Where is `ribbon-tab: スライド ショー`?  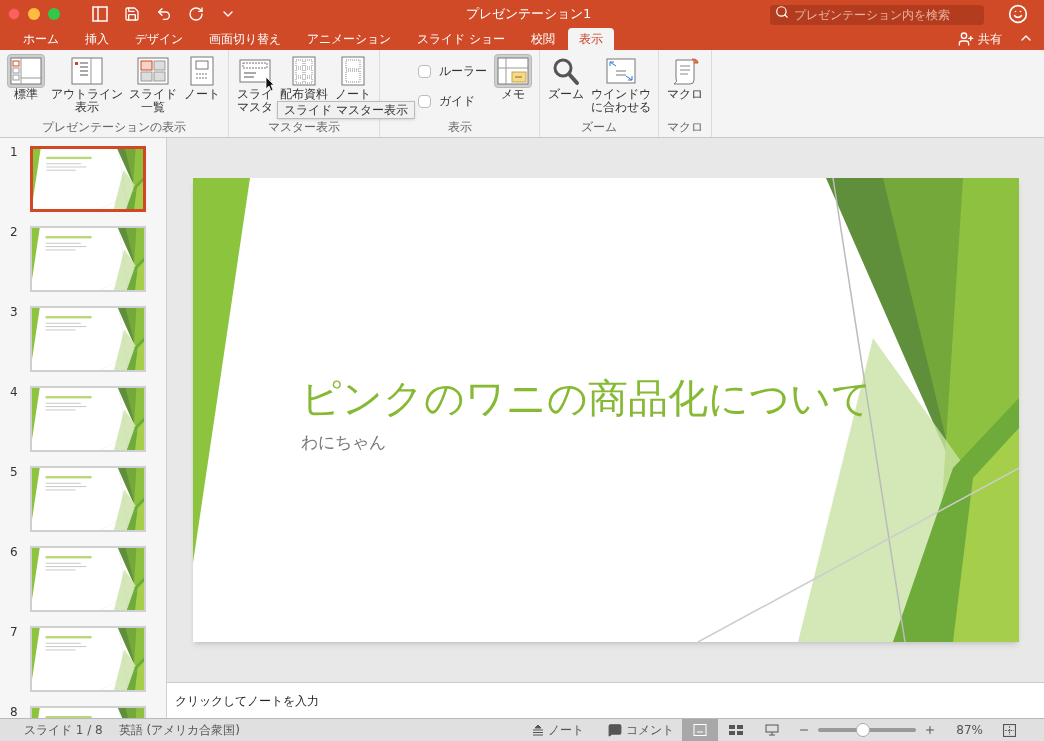
ribbon-tab: スライド ショー is located at coordinates (461, 39).